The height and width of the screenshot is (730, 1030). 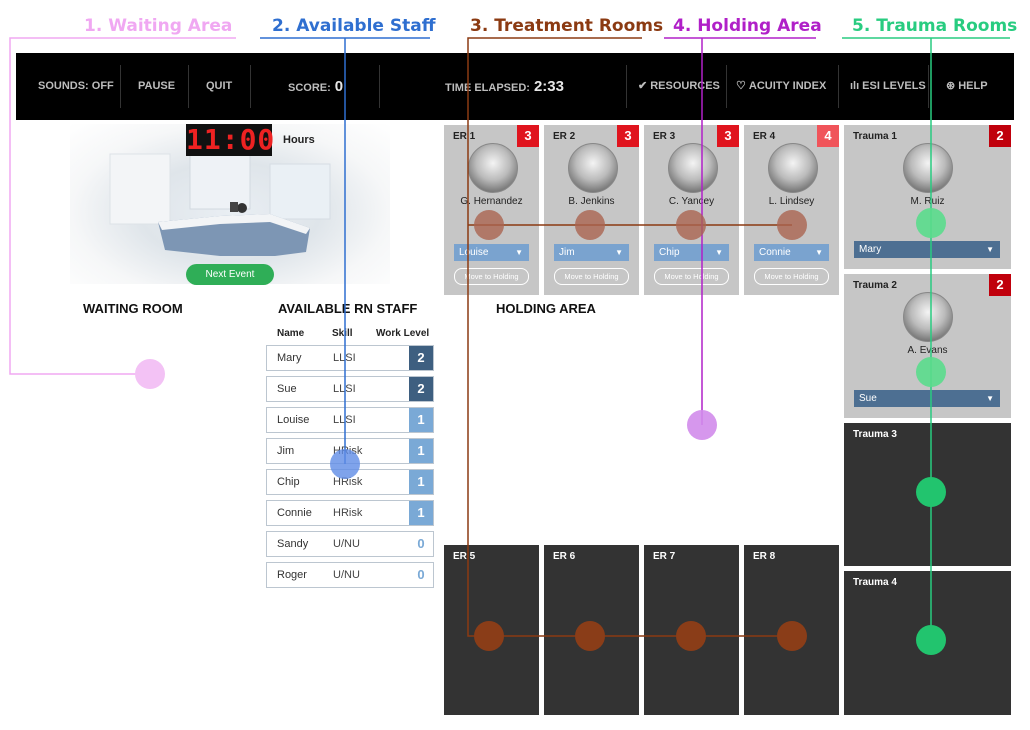 I want to click on er8-marker, so click(x=792, y=636).